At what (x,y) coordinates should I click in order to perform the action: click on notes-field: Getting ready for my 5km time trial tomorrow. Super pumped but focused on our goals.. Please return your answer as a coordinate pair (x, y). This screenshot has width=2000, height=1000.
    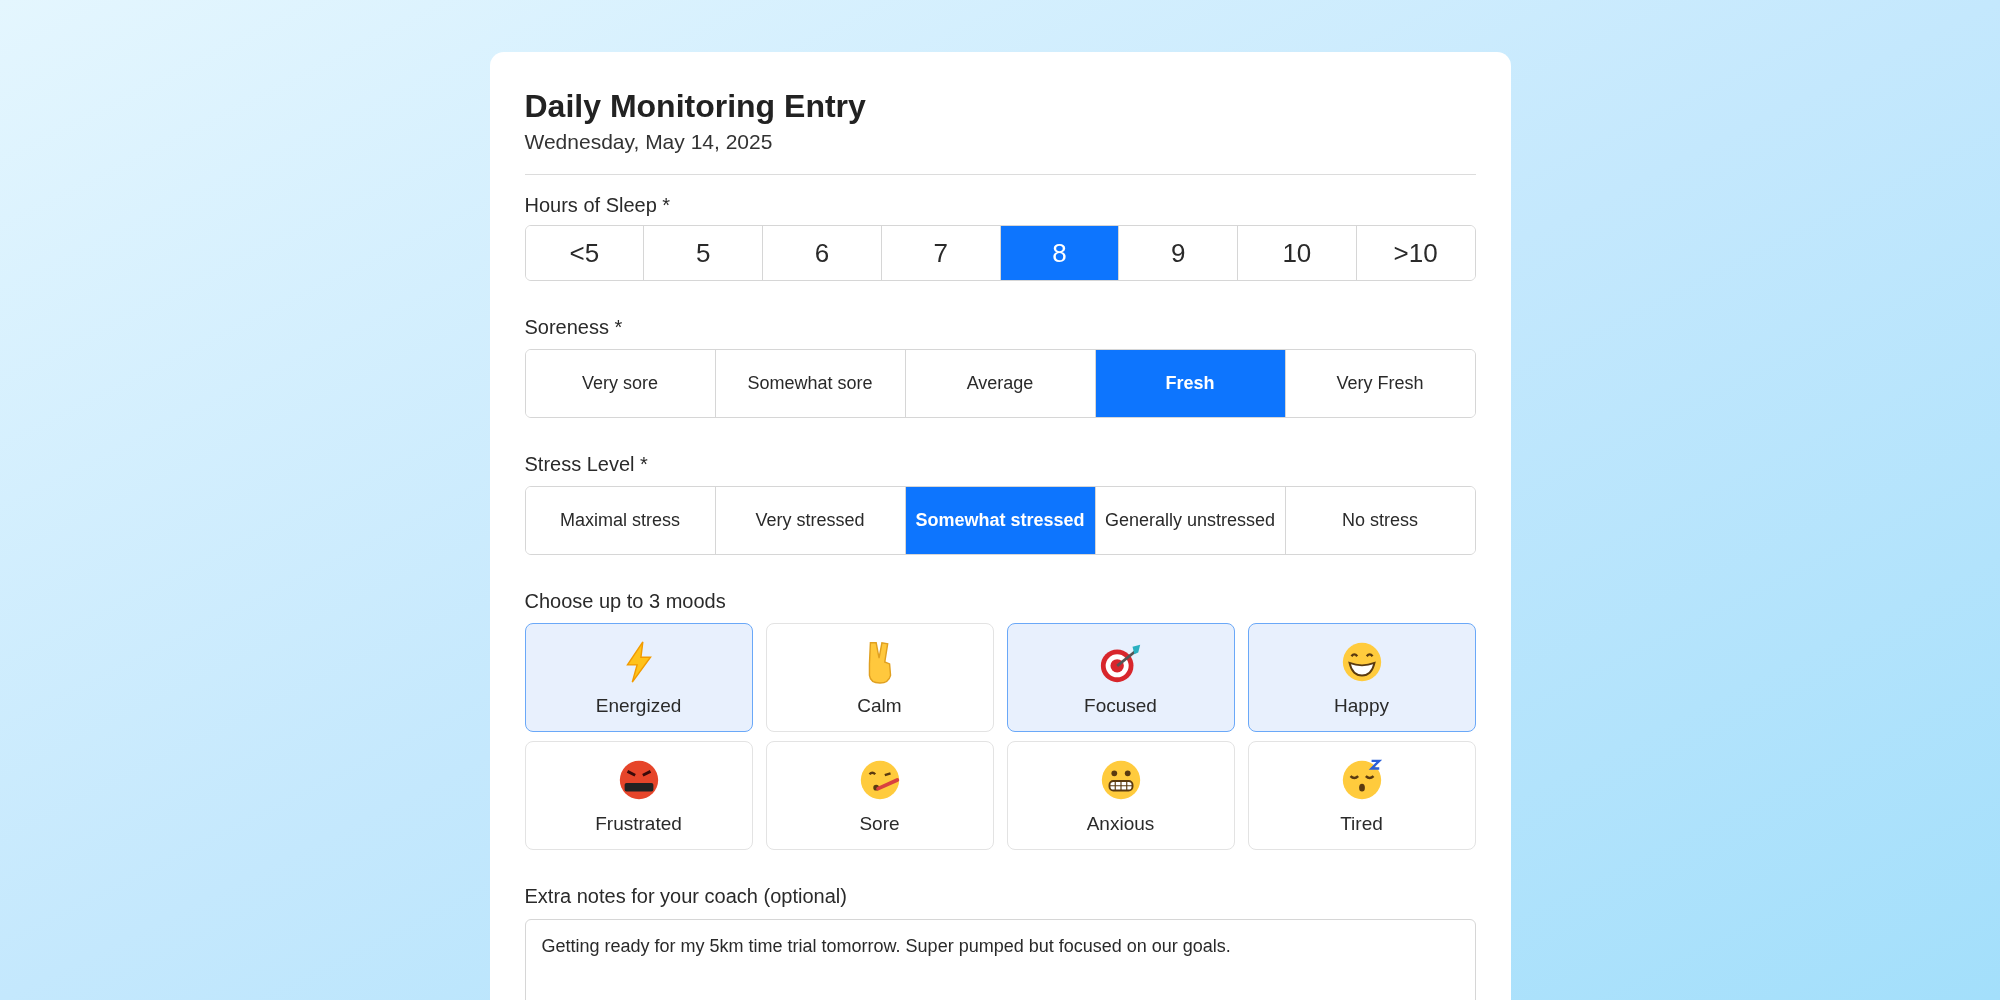
    Looking at the image, I should click on (1000, 959).